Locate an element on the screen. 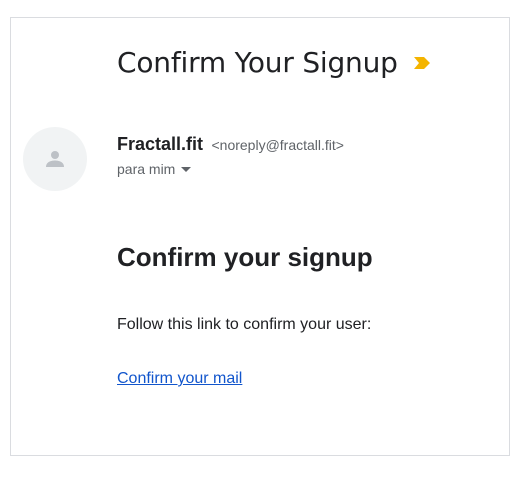 Image resolution: width=528 pixels, height=478 pixels. chevron-down-icon is located at coordinates (186, 169).